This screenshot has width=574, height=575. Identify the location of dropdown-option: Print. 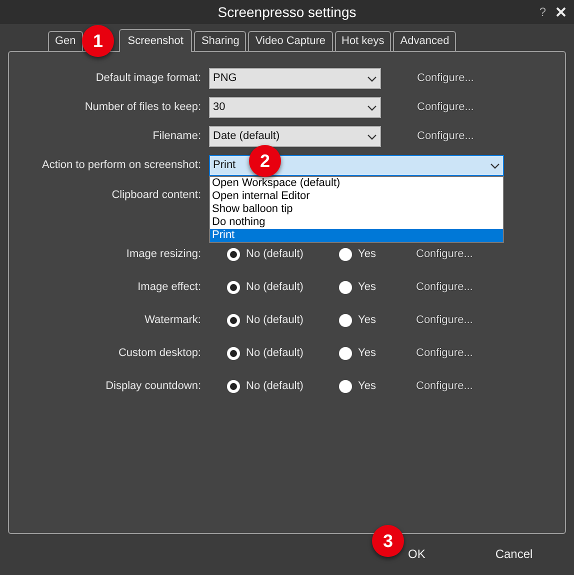
(356, 235).